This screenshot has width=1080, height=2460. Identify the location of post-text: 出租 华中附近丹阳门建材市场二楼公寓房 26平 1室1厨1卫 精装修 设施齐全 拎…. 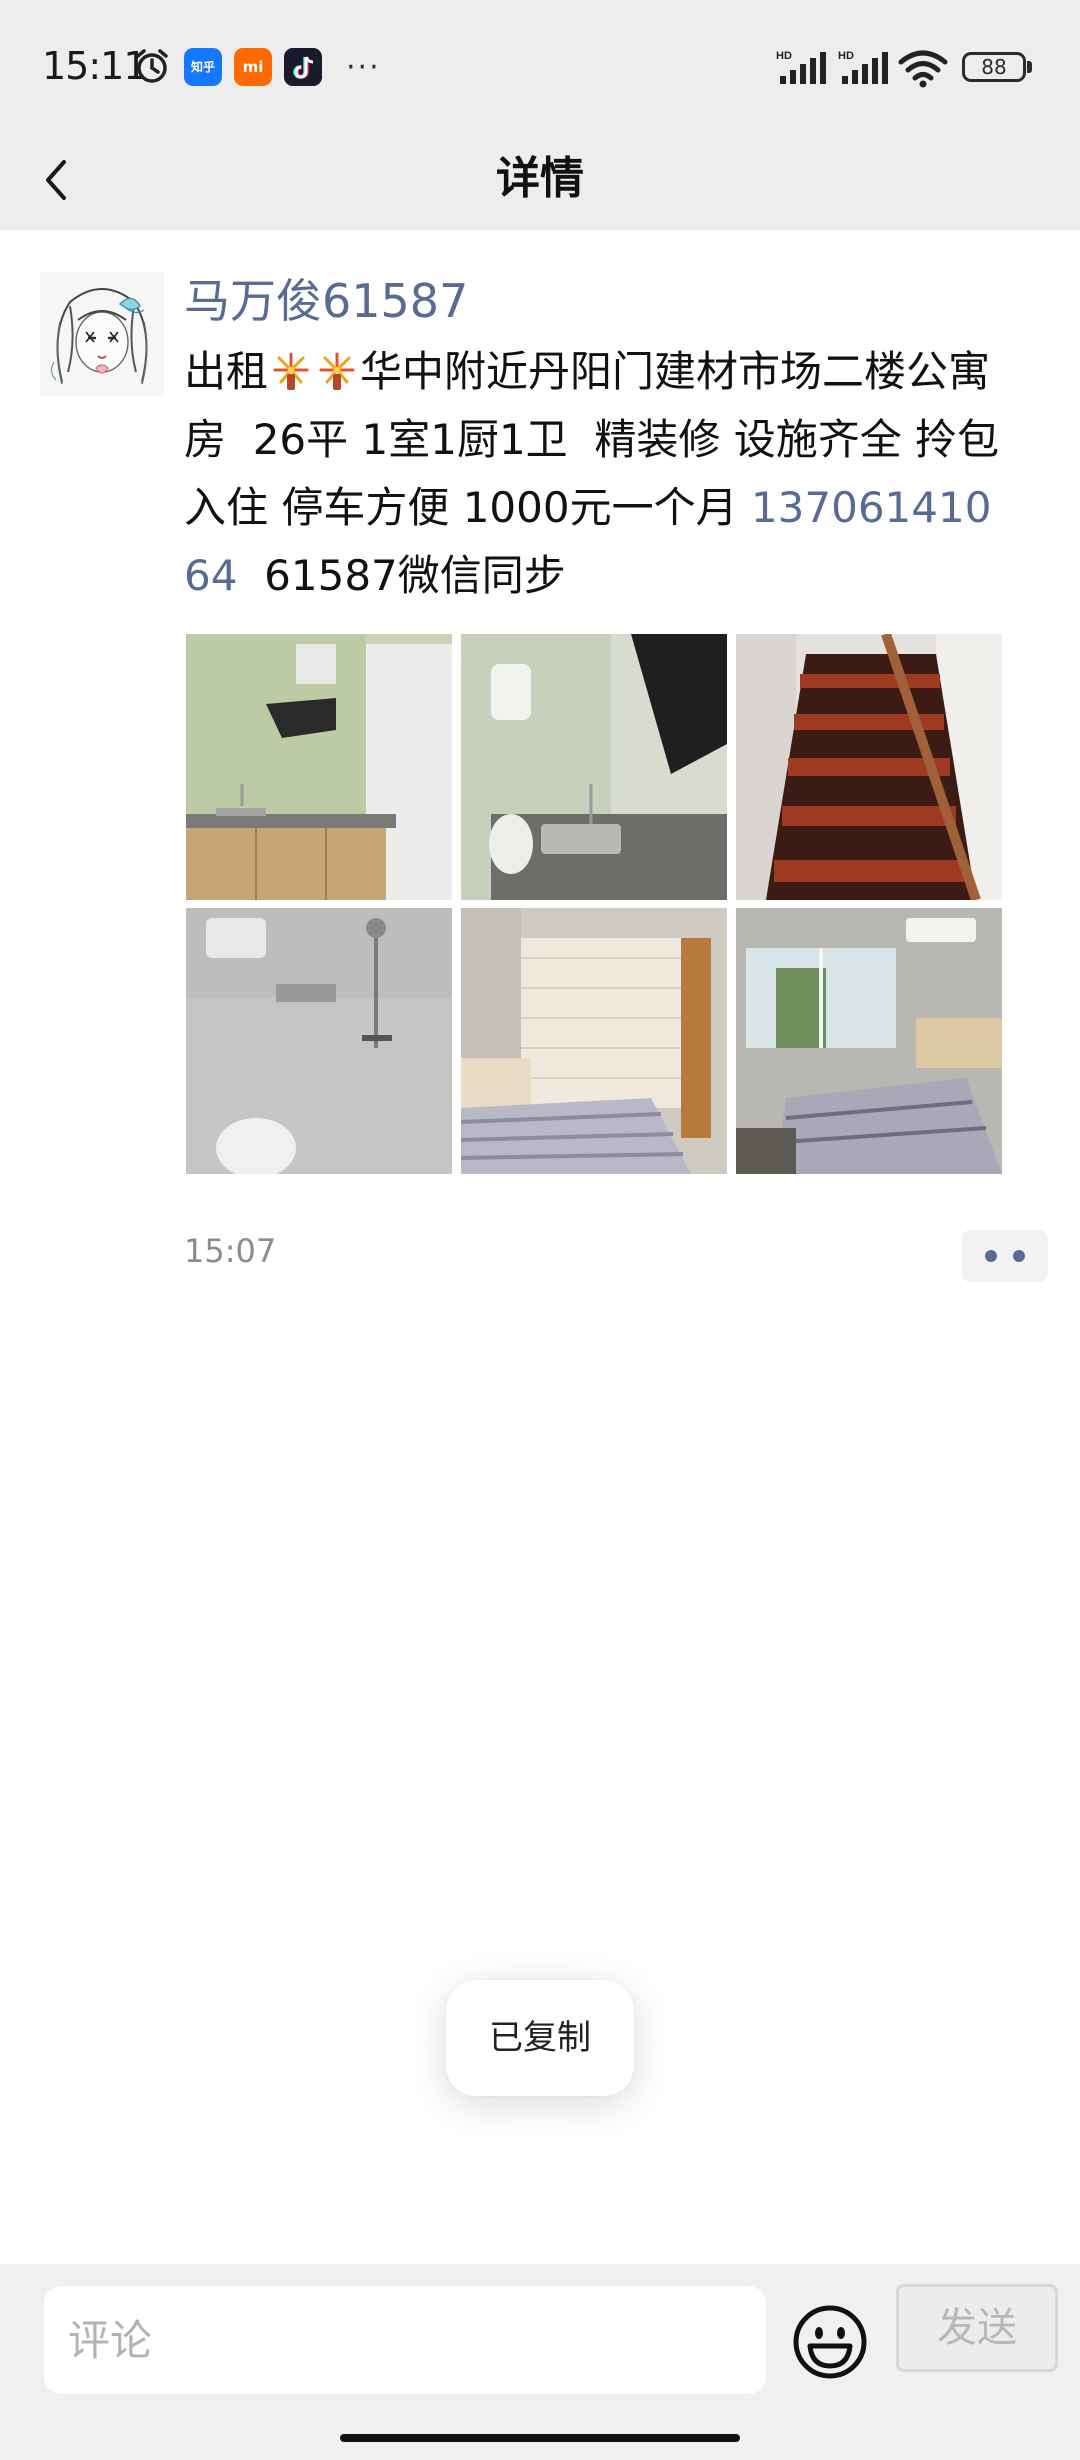
(594, 474).